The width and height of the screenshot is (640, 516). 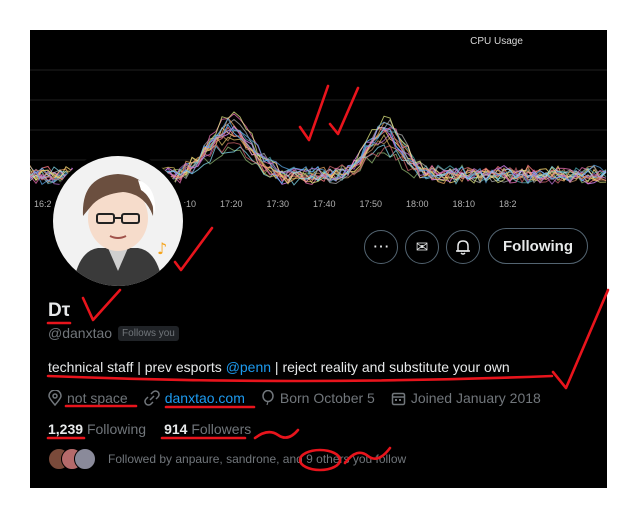 I want to click on handle-row: @danxtao Follows you, so click(x=113, y=333).